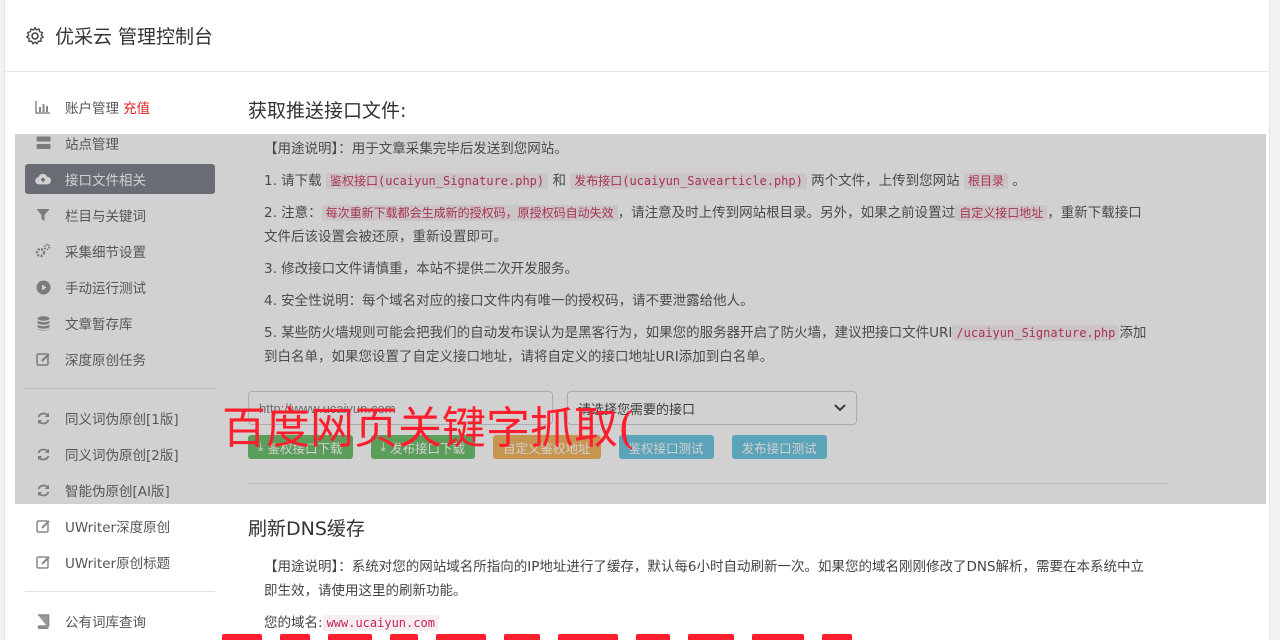 This screenshot has height=640, width=1280. Describe the element at coordinates (43, 107) in the screenshot. I see `bar-chart-icon` at that location.